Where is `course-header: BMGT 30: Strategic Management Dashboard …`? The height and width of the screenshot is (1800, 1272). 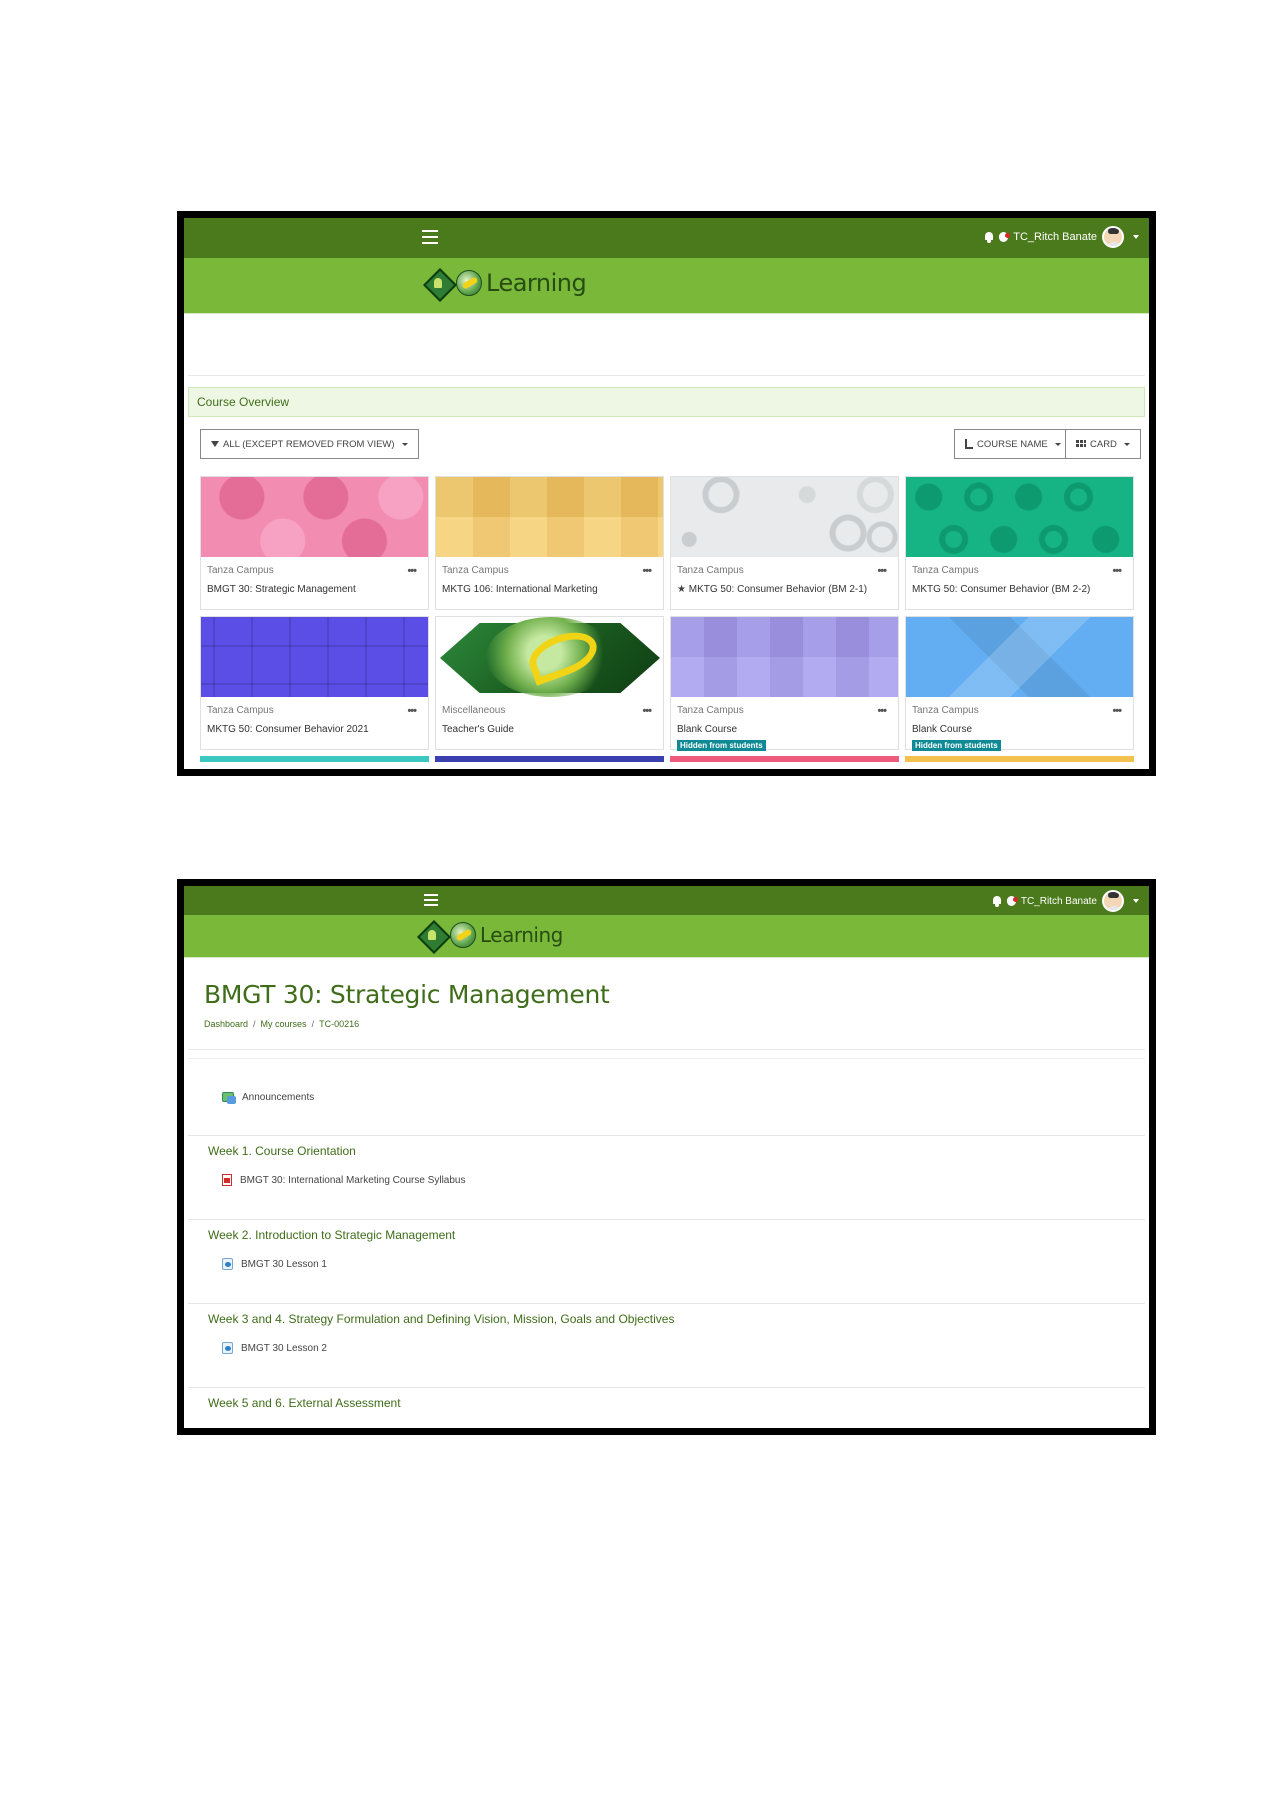 course-header: BMGT 30: Strategic Management Dashboard … is located at coordinates (666, 1008).